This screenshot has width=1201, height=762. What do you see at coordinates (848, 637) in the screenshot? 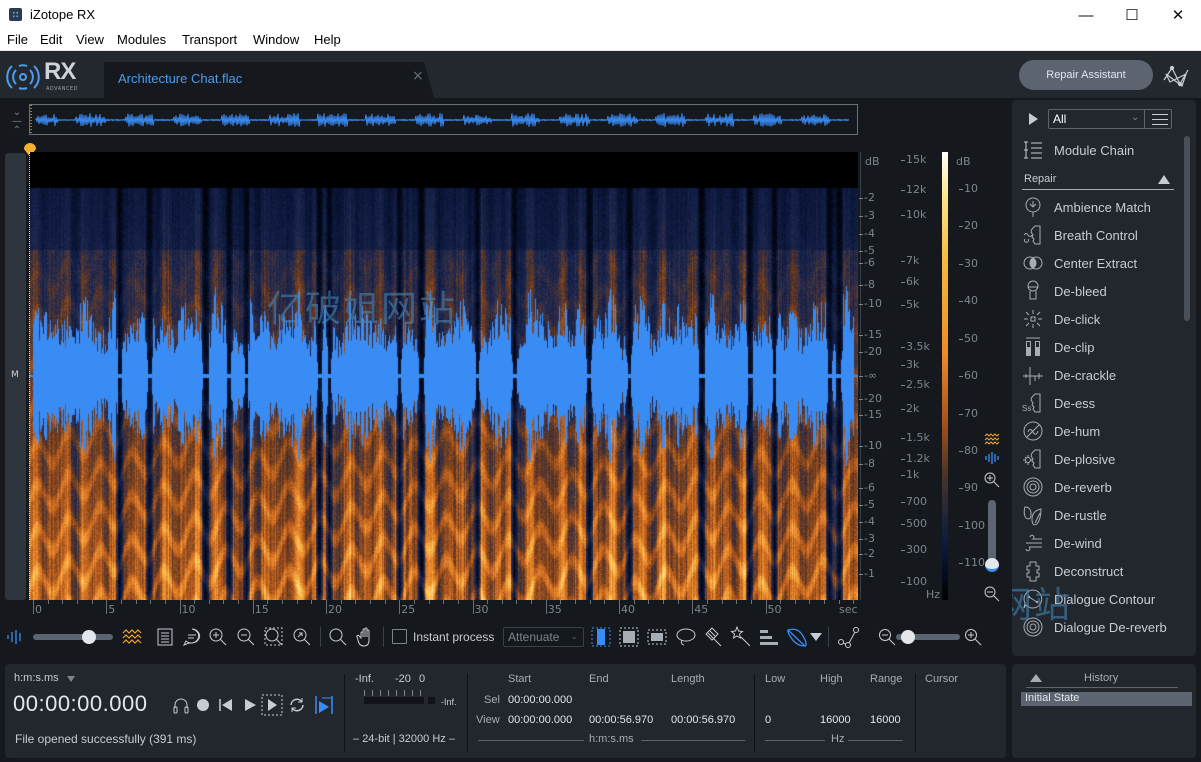
I see `volume-envelope-icon` at bounding box center [848, 637].